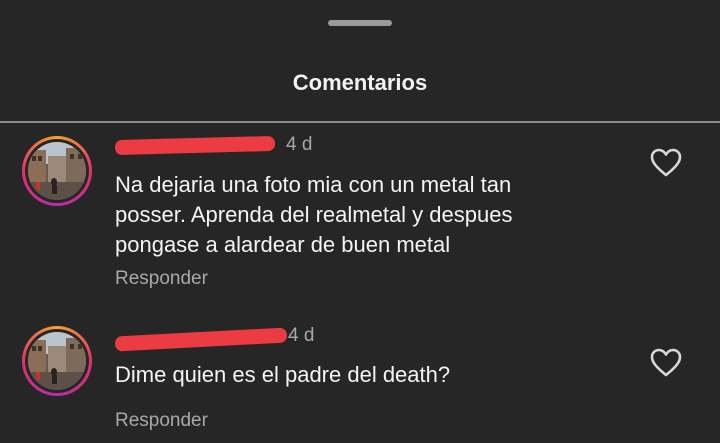 This screenshot has height=443, width=720. What do you see at coordinates (283, 374) in the screenshot?
I see `comment-text: Dime quien es el padre del death?` at bounding box center [283, 374].